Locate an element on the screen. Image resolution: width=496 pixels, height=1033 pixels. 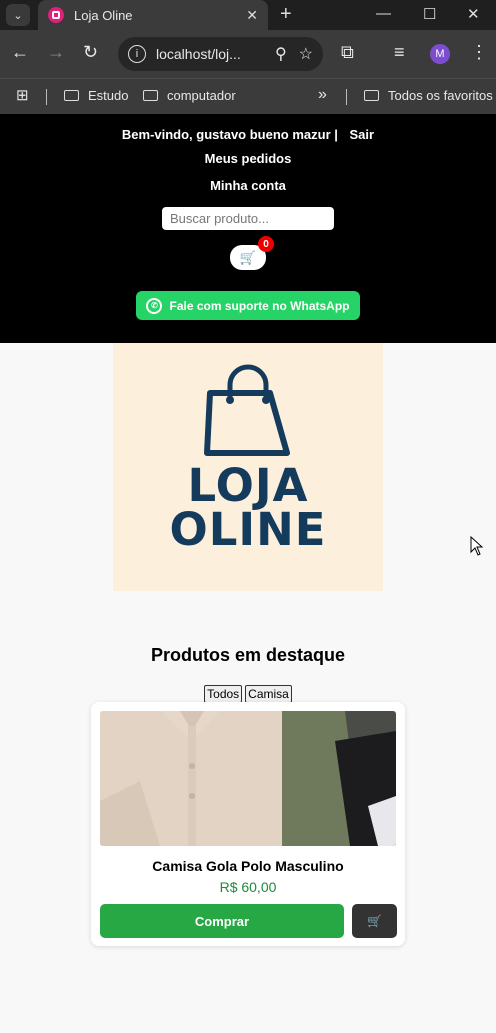
back-icon: ← is located at coordinates (20, 52).